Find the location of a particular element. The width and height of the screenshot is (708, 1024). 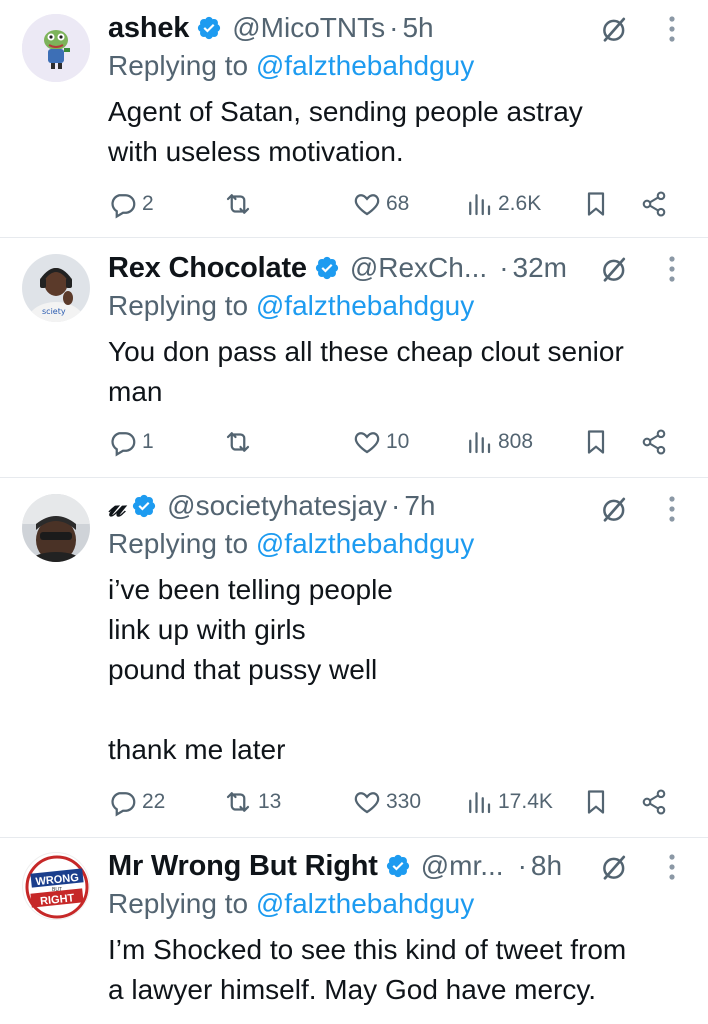

like-button: 10 is located at coordinates (380, 442).